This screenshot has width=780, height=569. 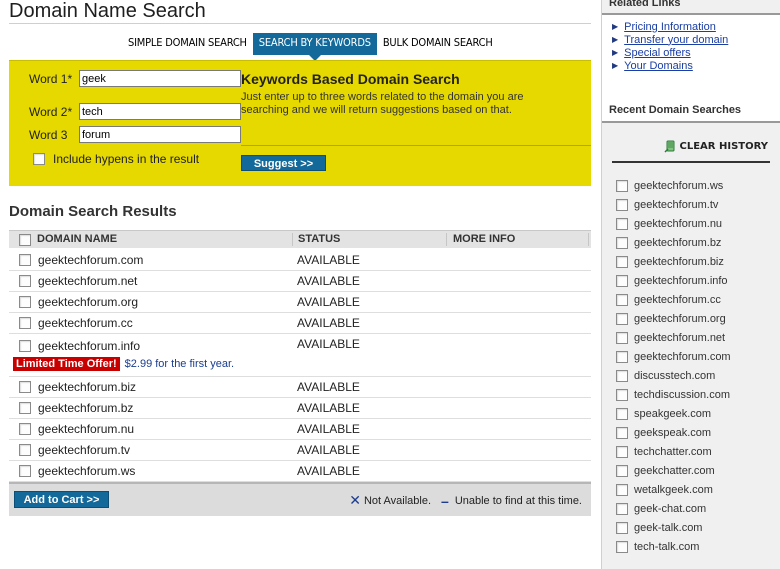 I want to click on table-row: geektechforum.biz AVAILABLE, so click(x=300, y=387).